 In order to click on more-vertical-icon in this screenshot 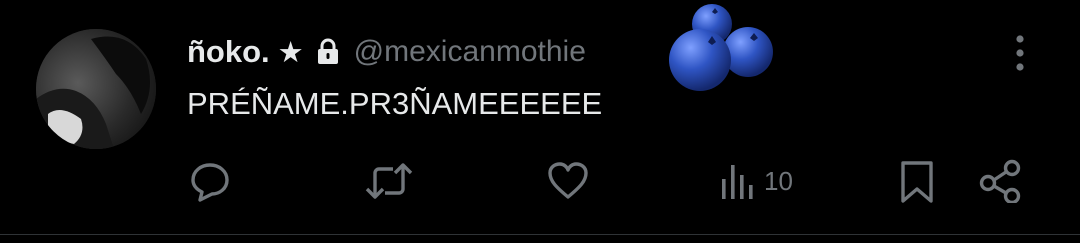, I will do `click(1020, 53)`.